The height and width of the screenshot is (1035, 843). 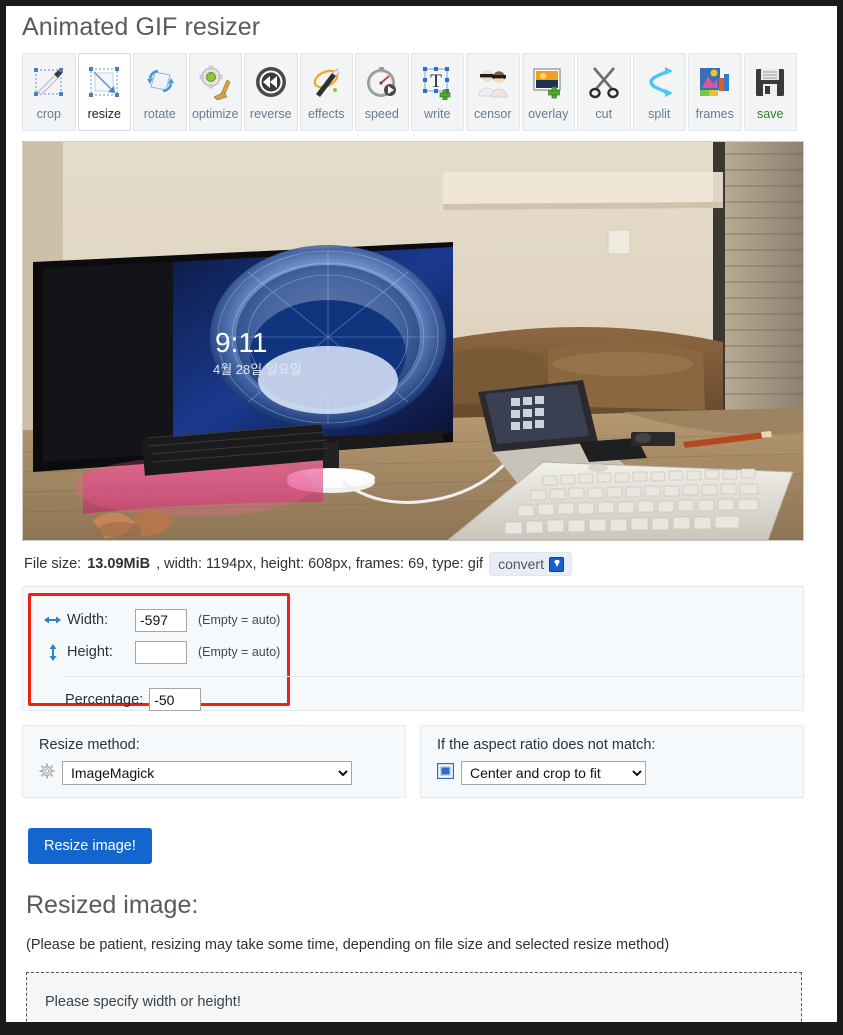 I want to click on resize-image-button: Resize image!, so click(x=90, y=846).